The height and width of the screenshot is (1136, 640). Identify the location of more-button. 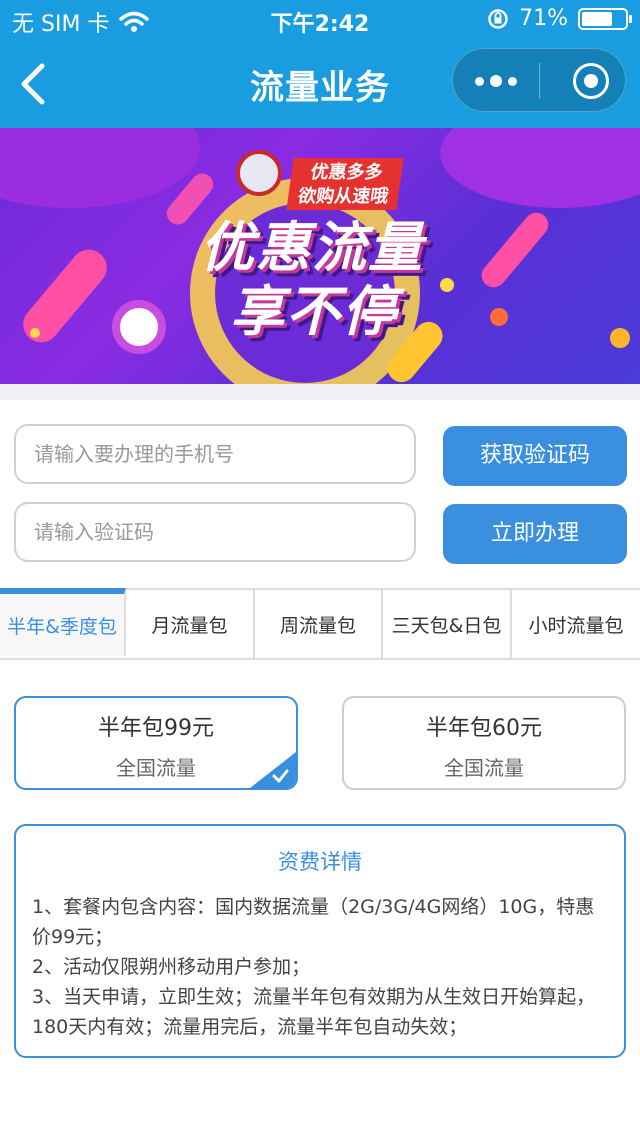
(496, 81).